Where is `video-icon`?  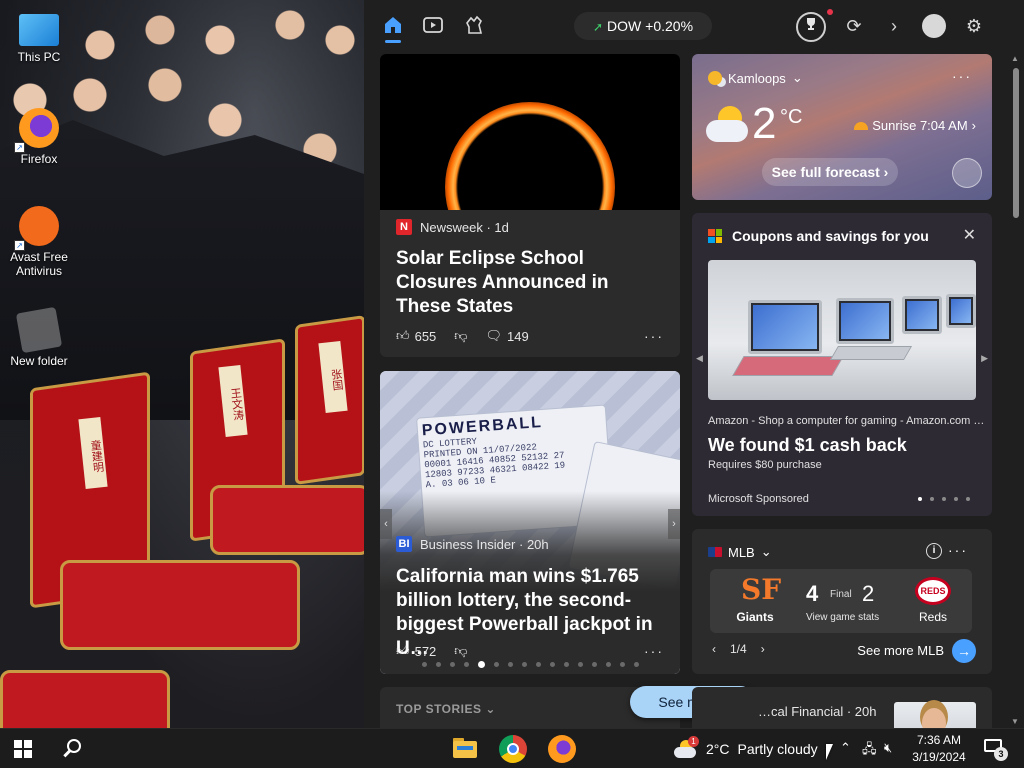
video-icon is located at coordinates (433, 26).